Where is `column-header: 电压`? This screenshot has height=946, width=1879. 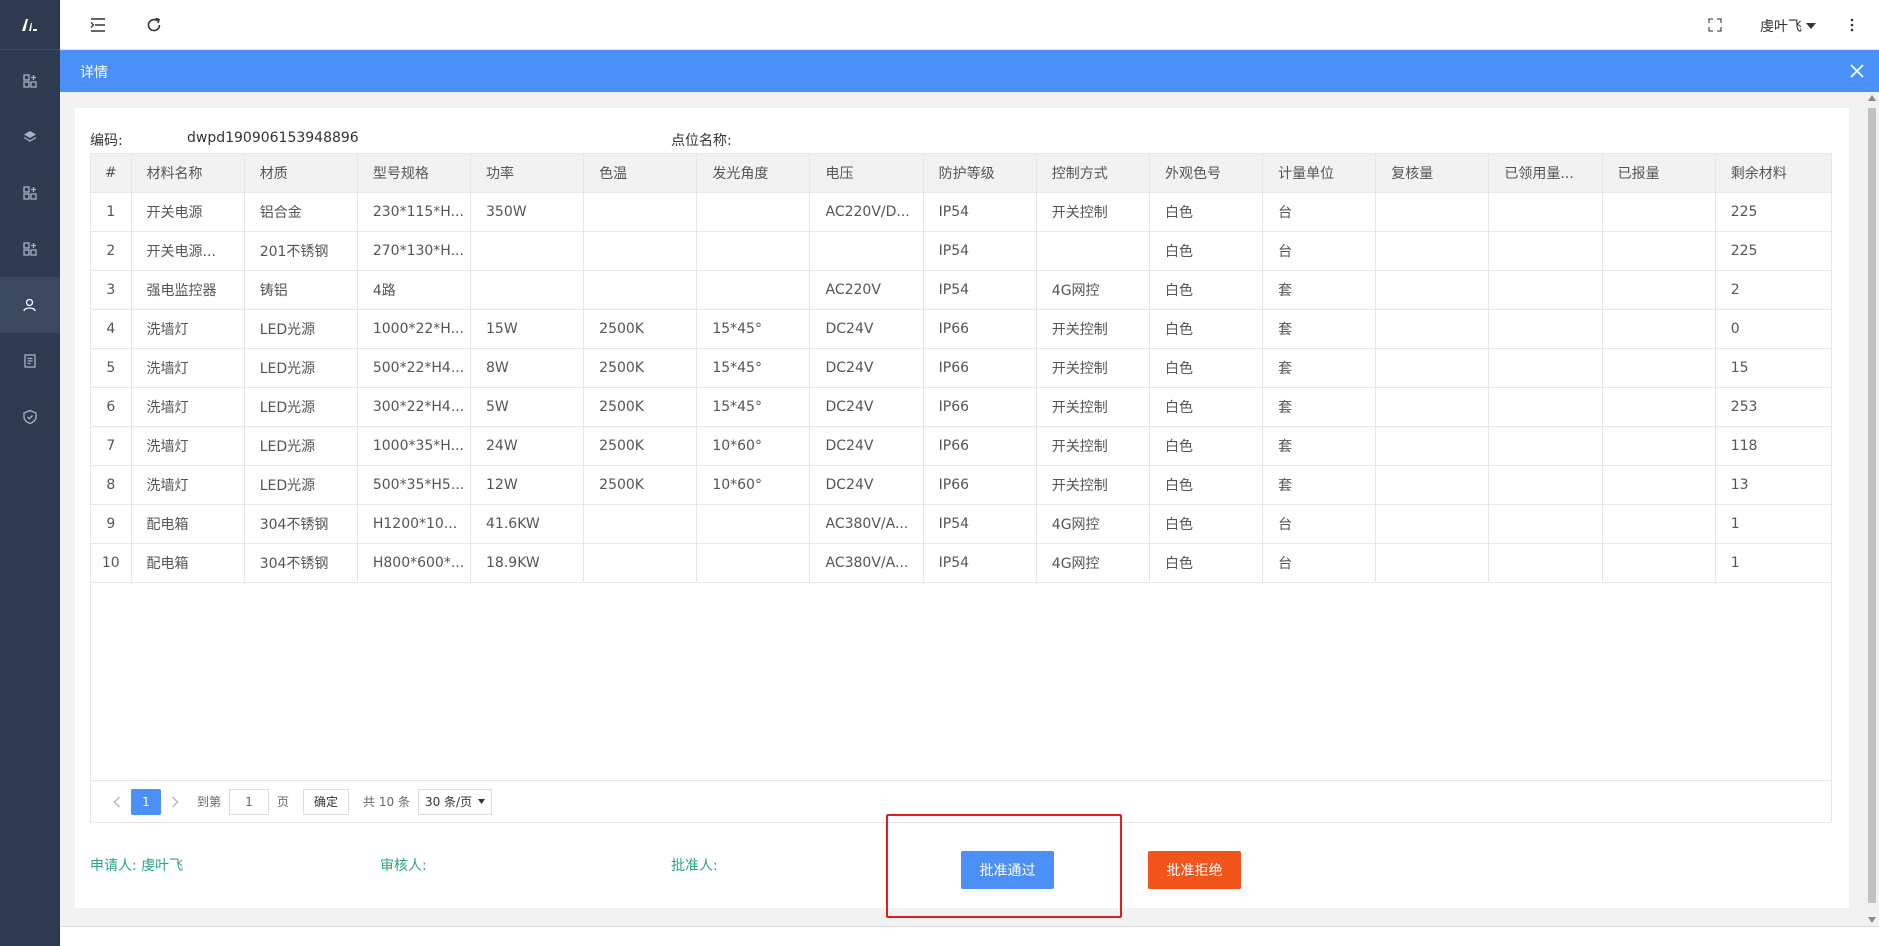 column-header: 电压 is located at coordinates (866, 173).